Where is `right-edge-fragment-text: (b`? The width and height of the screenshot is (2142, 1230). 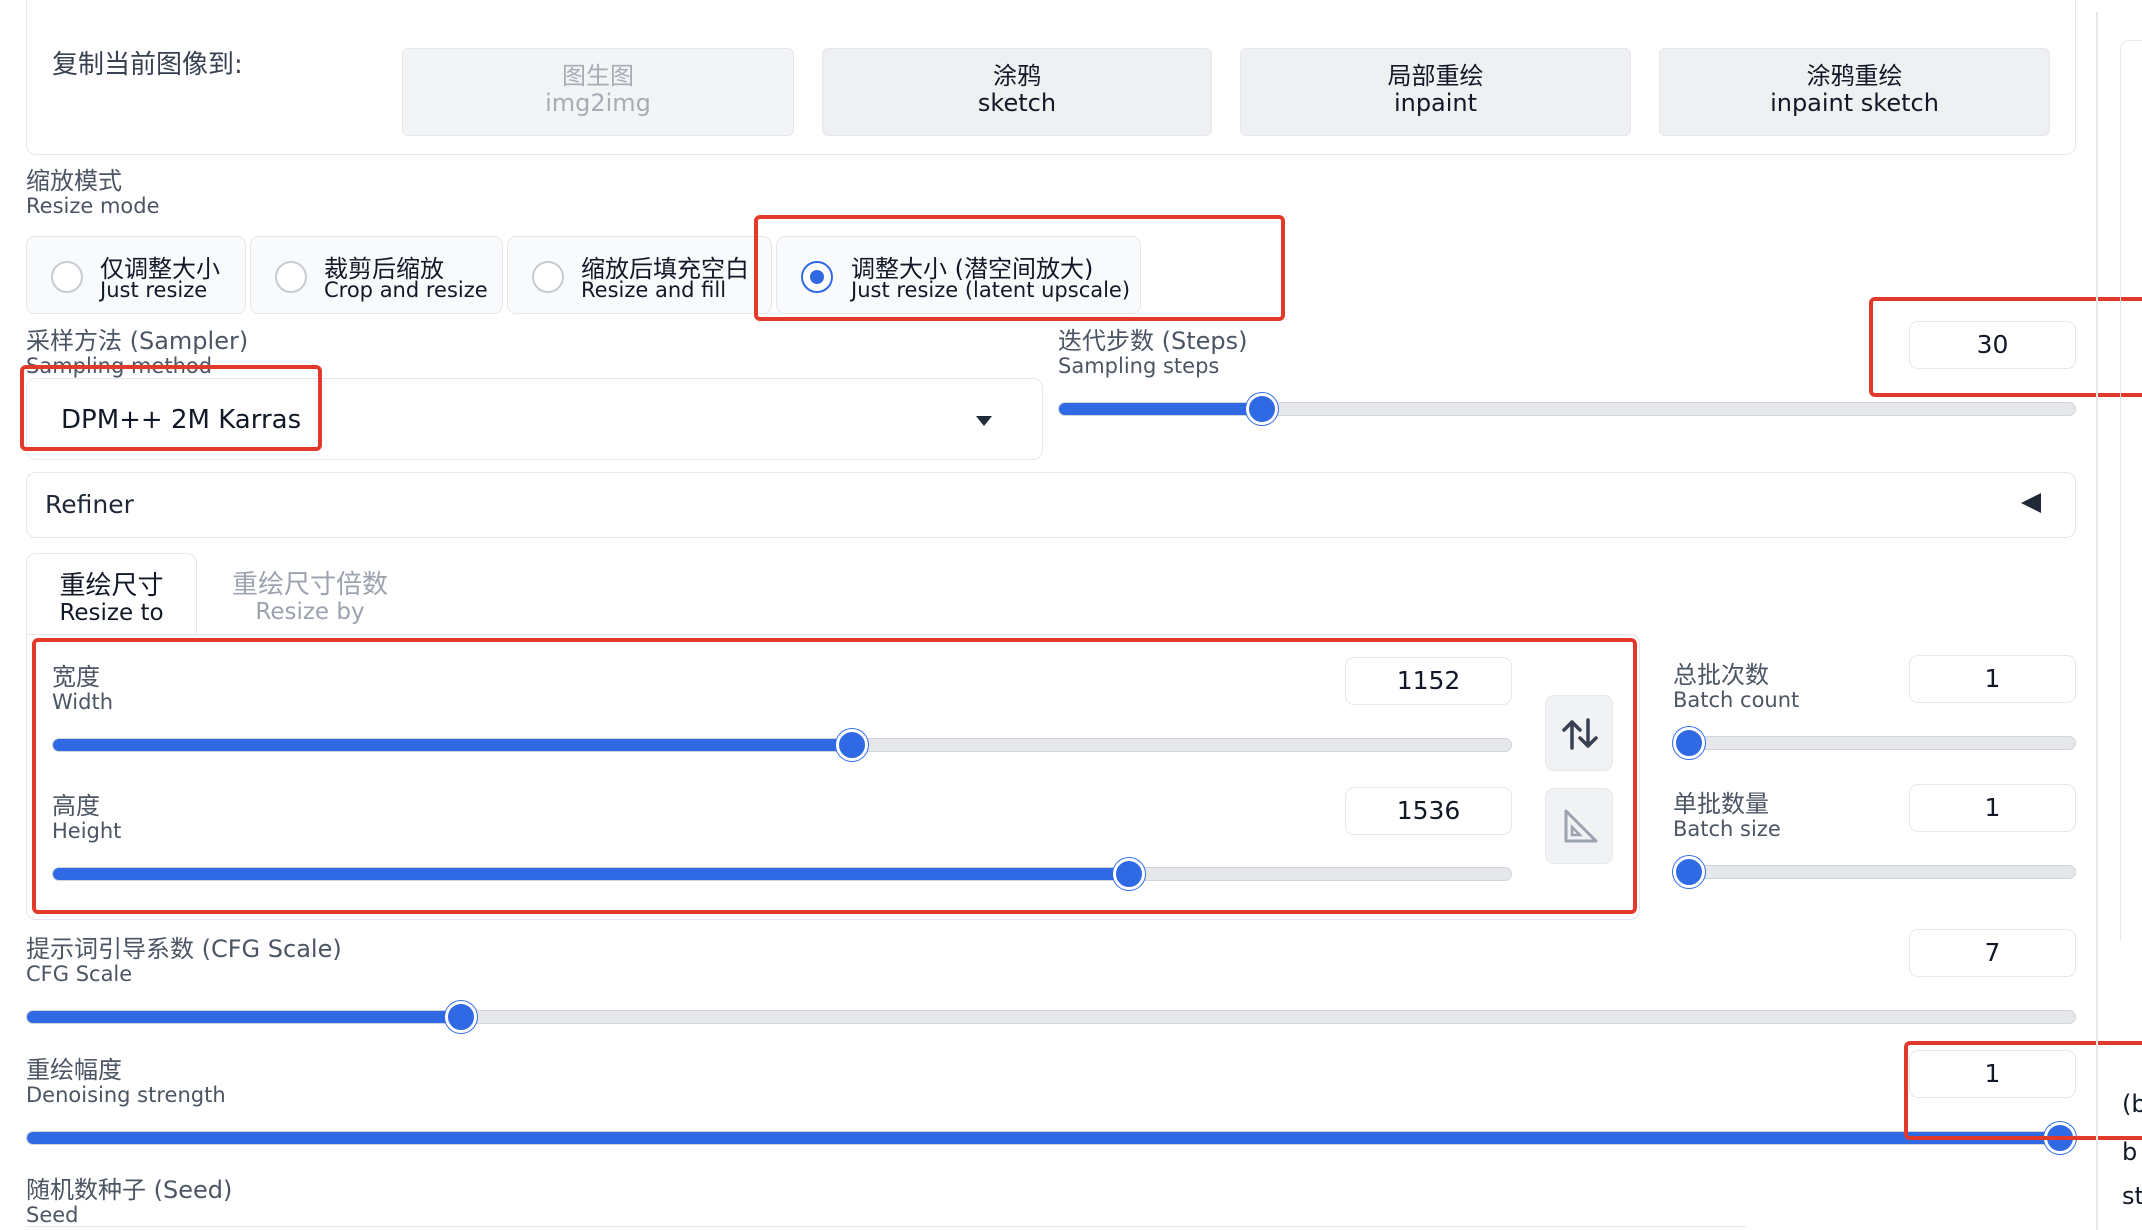 right-edge-fragment-text: (b is located at coordinates (2132, 1104).